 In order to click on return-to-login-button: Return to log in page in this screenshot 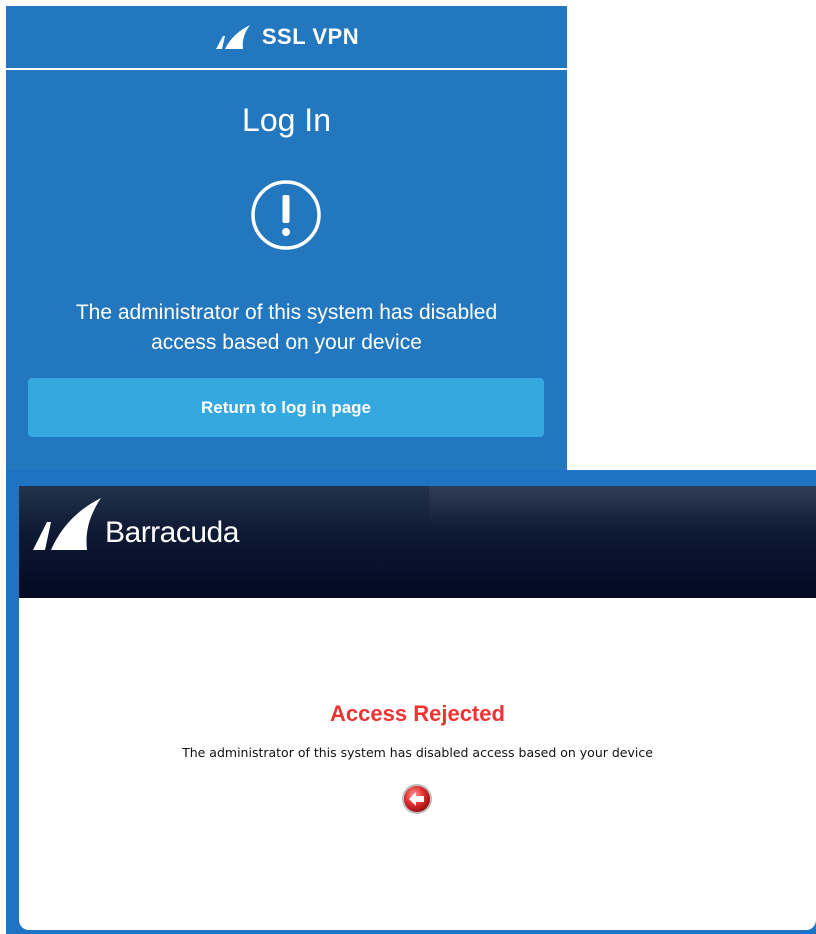, I will do `click(286, 407)`.